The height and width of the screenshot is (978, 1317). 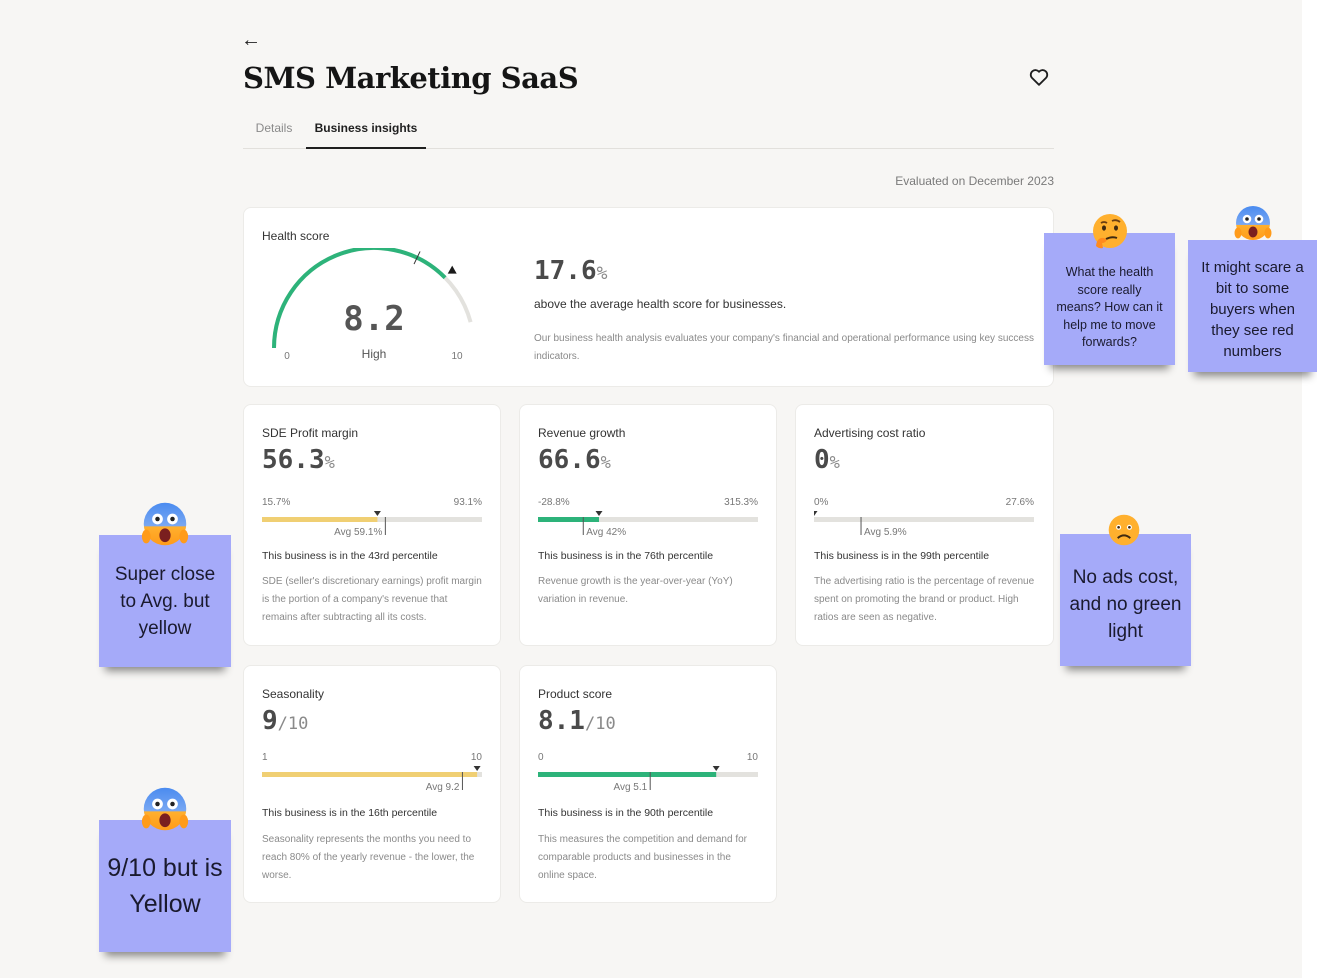 What do you see at coordinates (1124, 530) in the screenshot?
I see `frowning-face-emoji` at bounding box center [1124, 530].